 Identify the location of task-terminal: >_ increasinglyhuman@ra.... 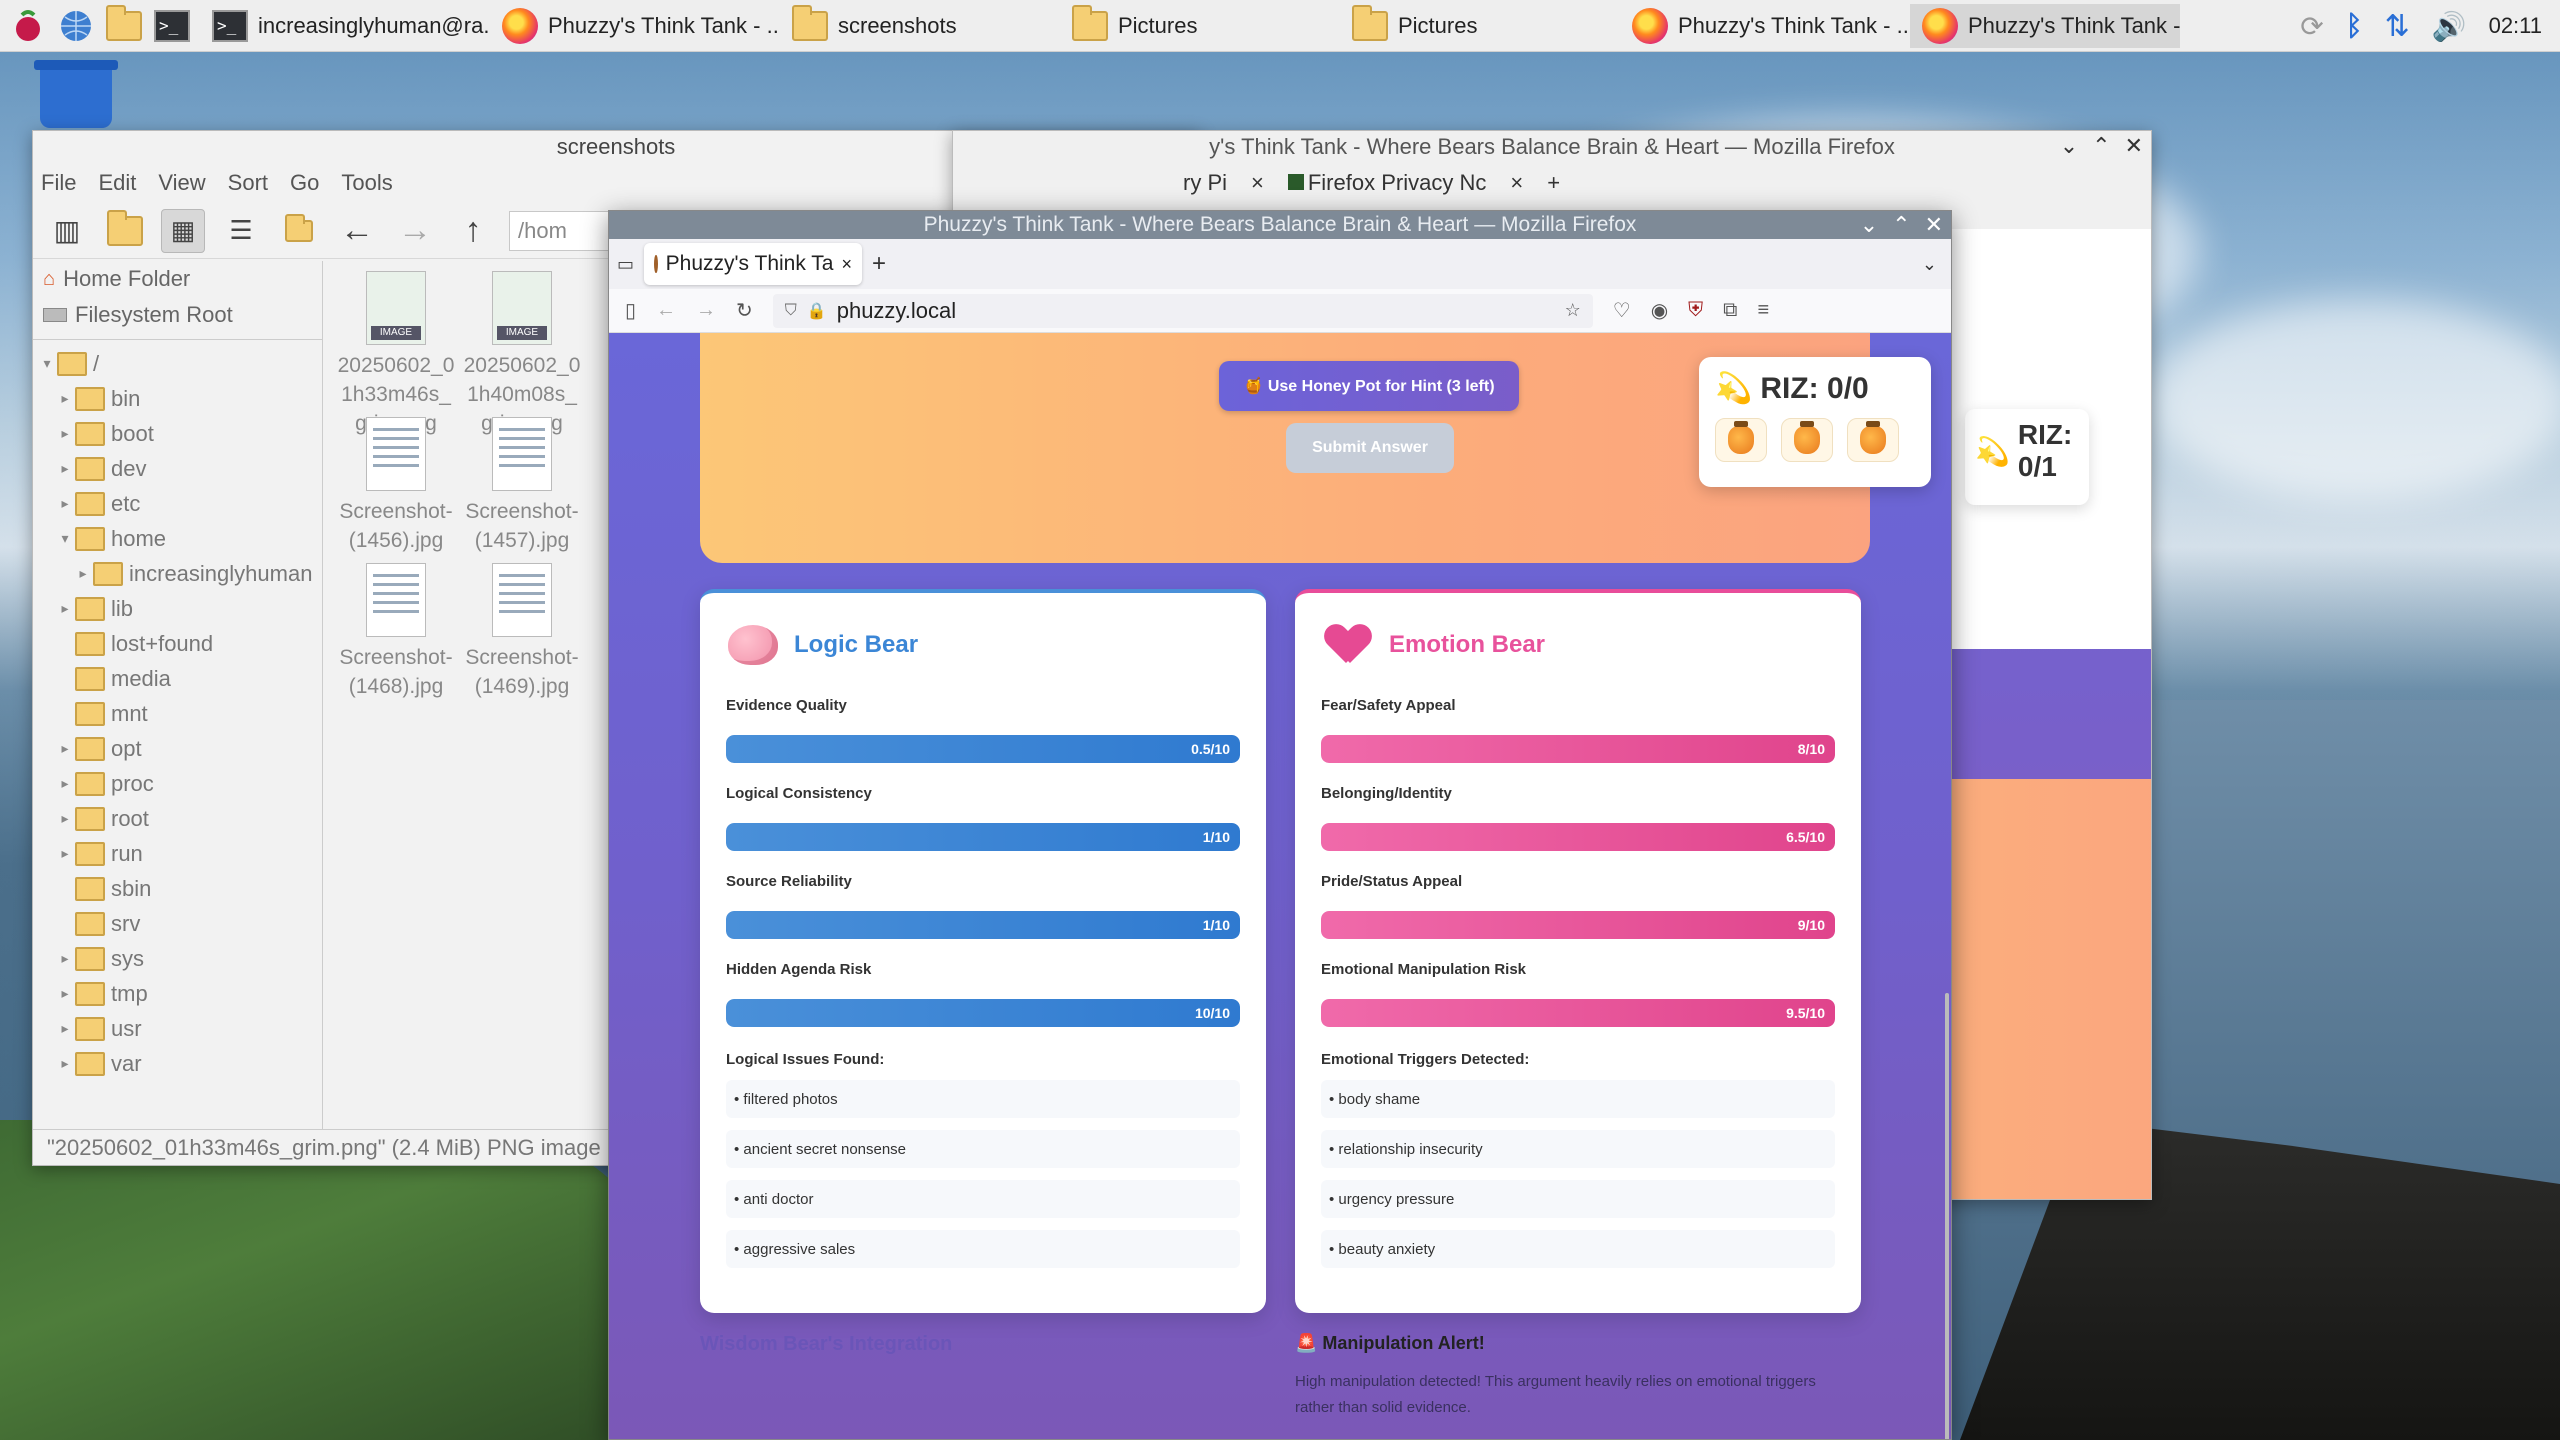
(345, 26).